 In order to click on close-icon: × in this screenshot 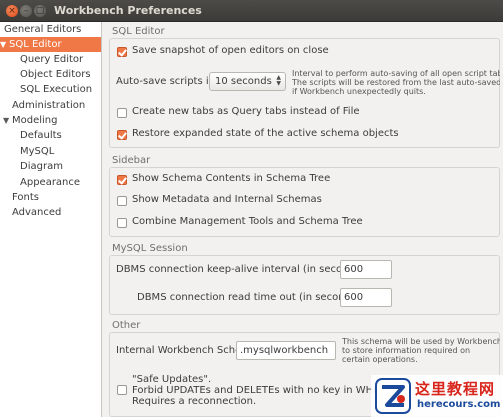, I will do `click(12, 11)`.